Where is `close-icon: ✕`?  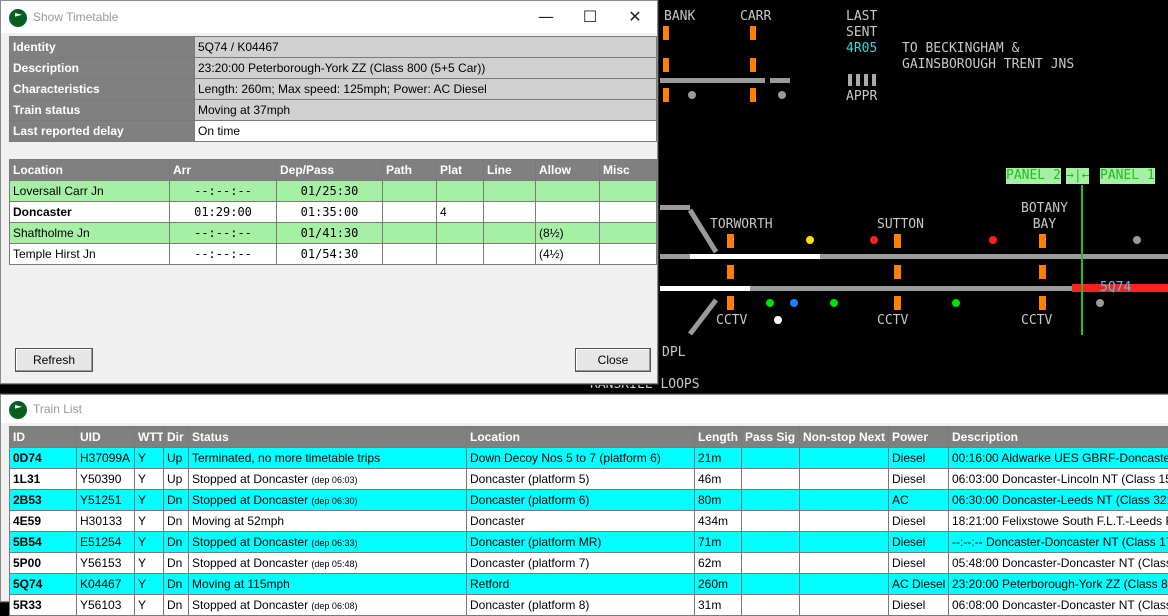
close-icon: ✕ is located at coordinates (635, 17).